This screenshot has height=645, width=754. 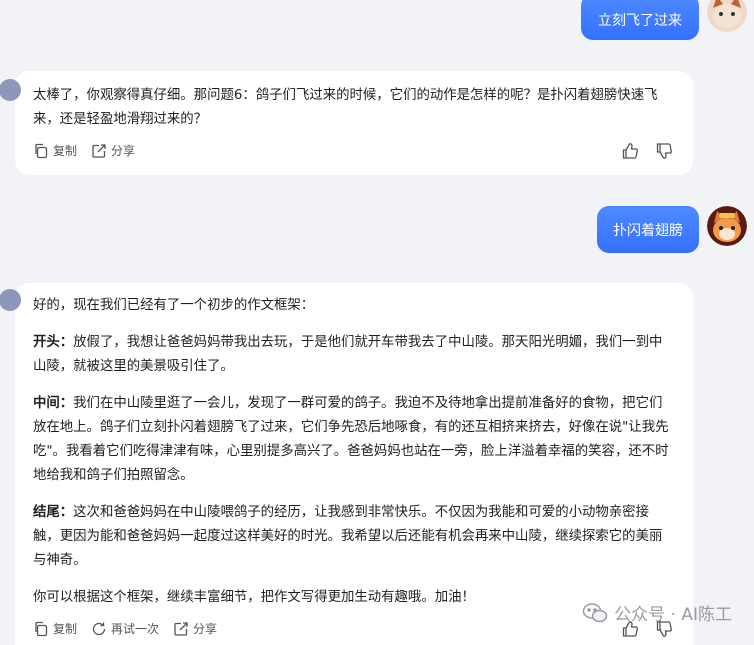 I want to click on watermark: 公众号 · AI陈工, so click(x=657, y=612).